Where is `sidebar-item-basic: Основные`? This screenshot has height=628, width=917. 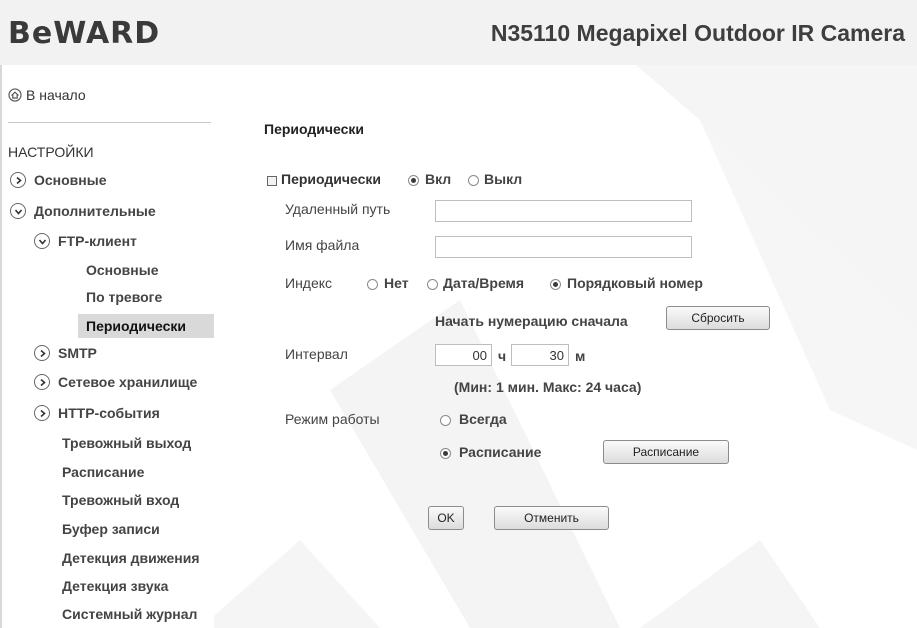
sidebar-item-basic: Основные is located at coordinates (58, 180).